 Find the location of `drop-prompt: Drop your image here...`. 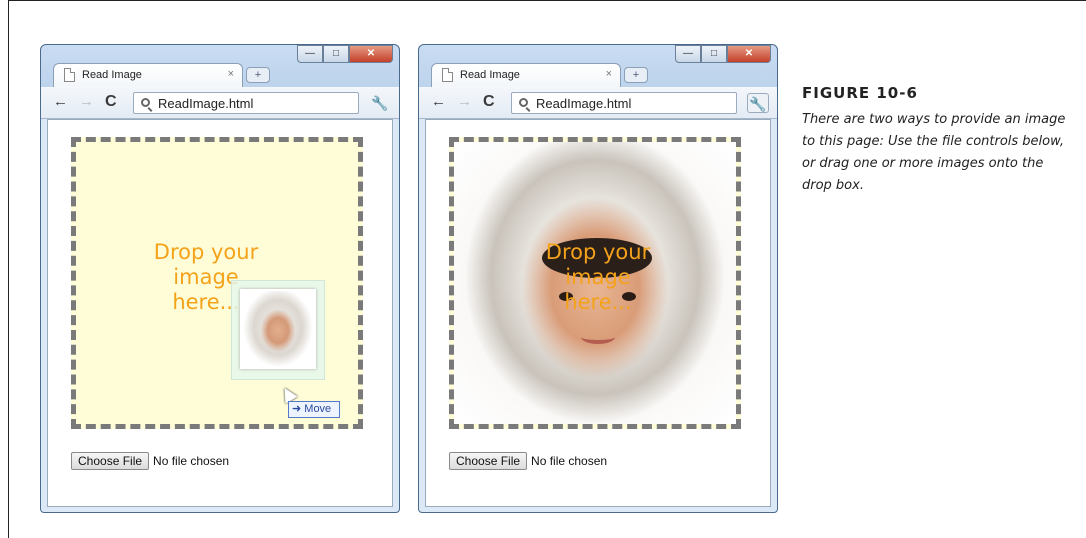

drop-prompt: Drop your image here... is located at coordinates (598, 277).